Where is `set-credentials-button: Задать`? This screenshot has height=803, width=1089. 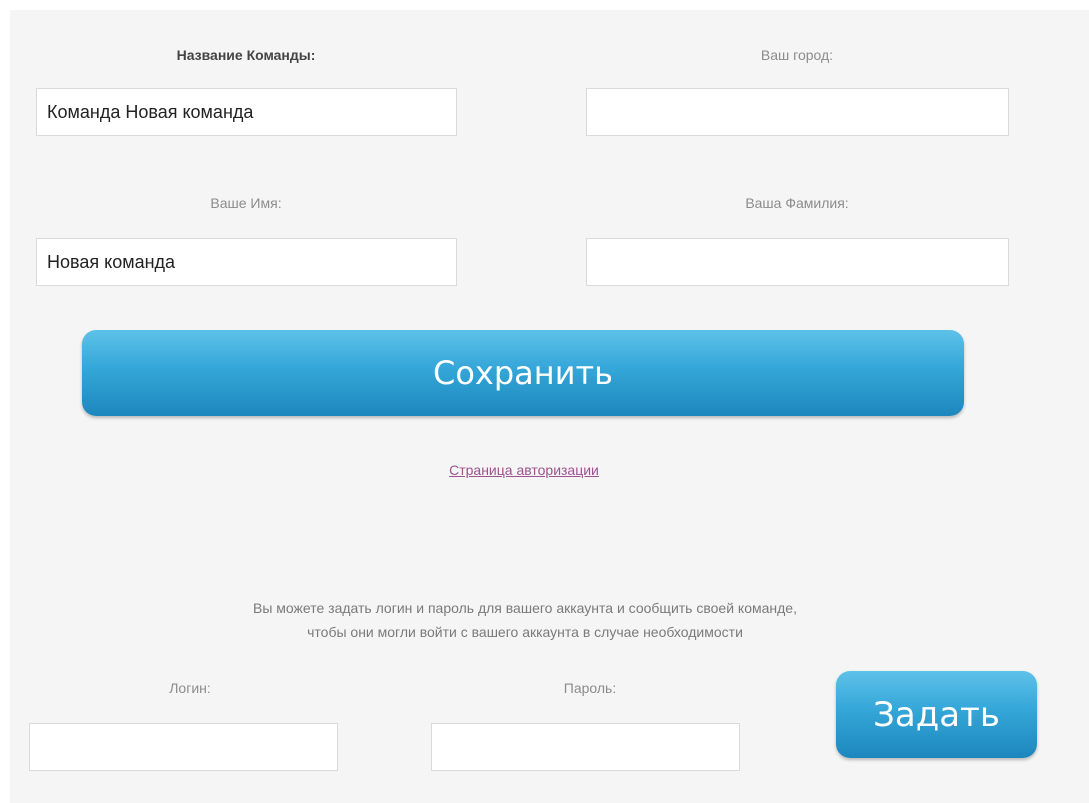
set-credentials-button: Задать is located at coordinates (936, 714).